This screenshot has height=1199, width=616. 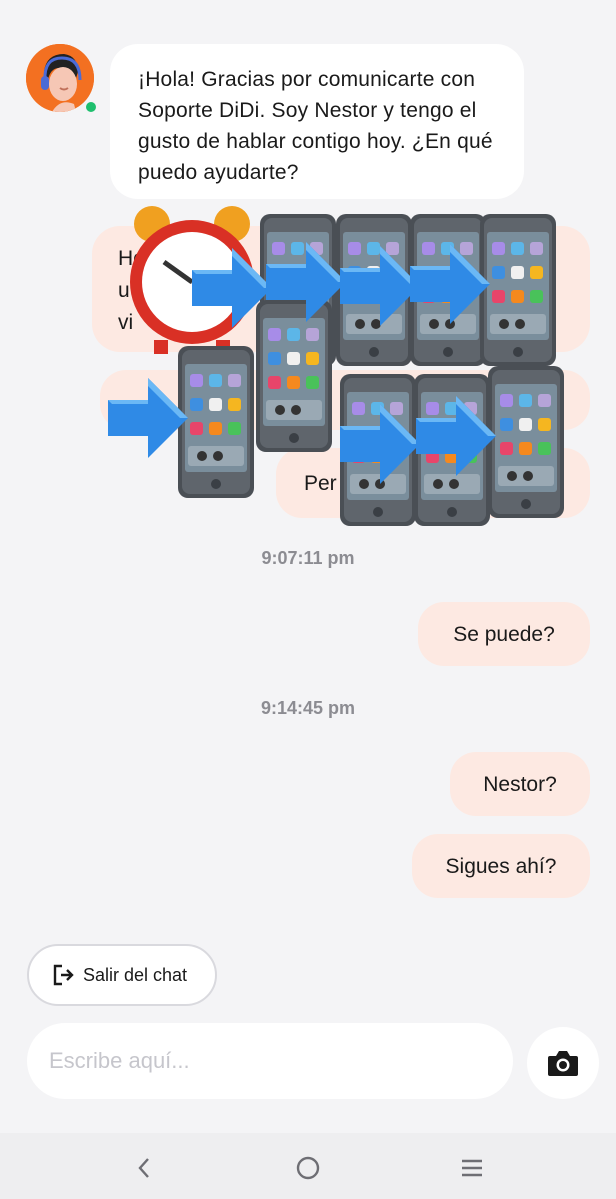 What do you see at coordinates (135, 974) in the screenshot?
I see `exit-chat-label: Salir del chat` at bounding box center [135, 974].